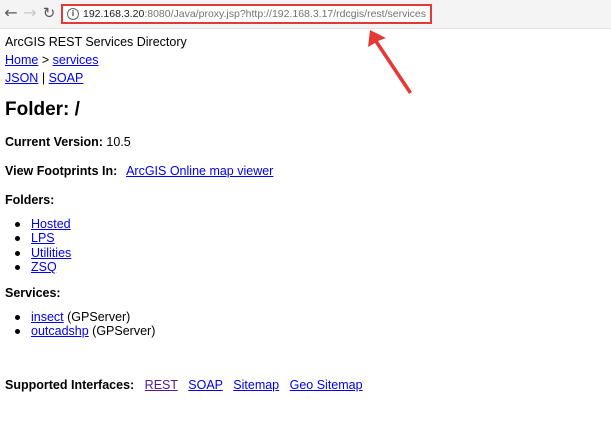 The height and width of the screenshot is (427, 611). What do you see at coordinates (256, 385) in the screenshot?
I see `sitemap-link: Sitemap` at bounding box center [256, 385].